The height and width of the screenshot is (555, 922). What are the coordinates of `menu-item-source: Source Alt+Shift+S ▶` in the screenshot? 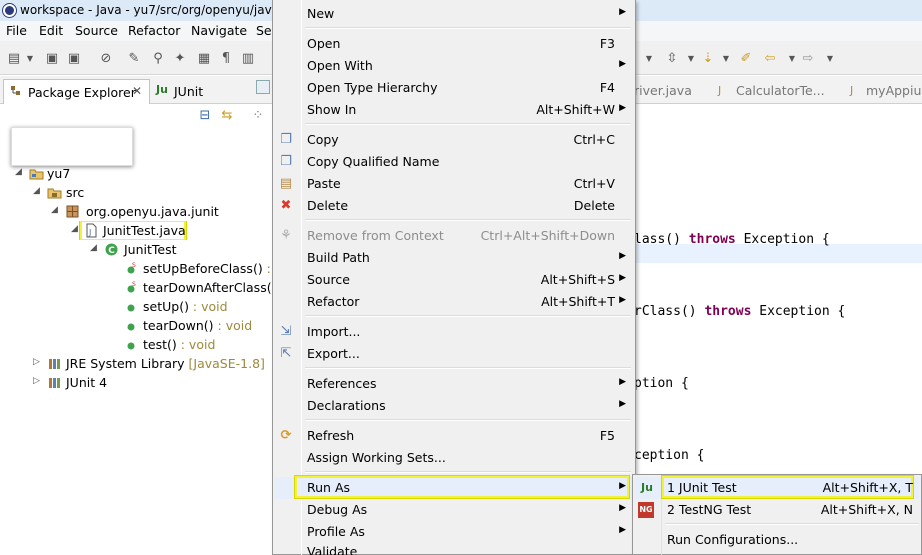 It's located at (454, 280).